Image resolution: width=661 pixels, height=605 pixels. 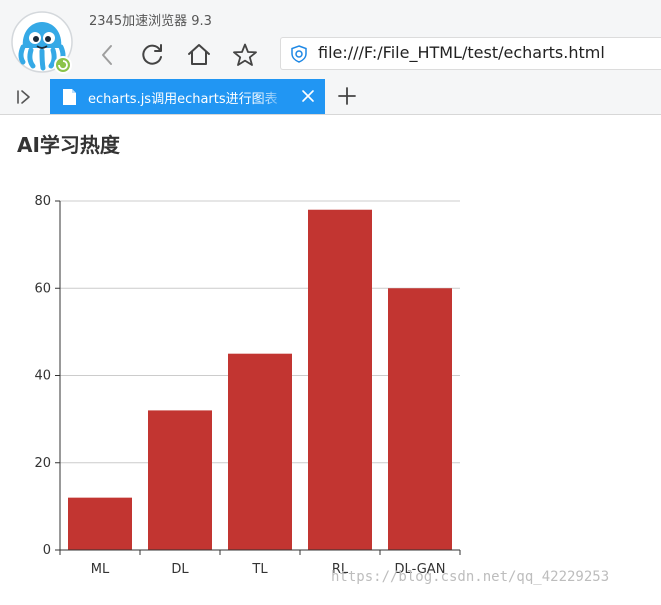 I want to click on home-button, so click(x=199, y=55).